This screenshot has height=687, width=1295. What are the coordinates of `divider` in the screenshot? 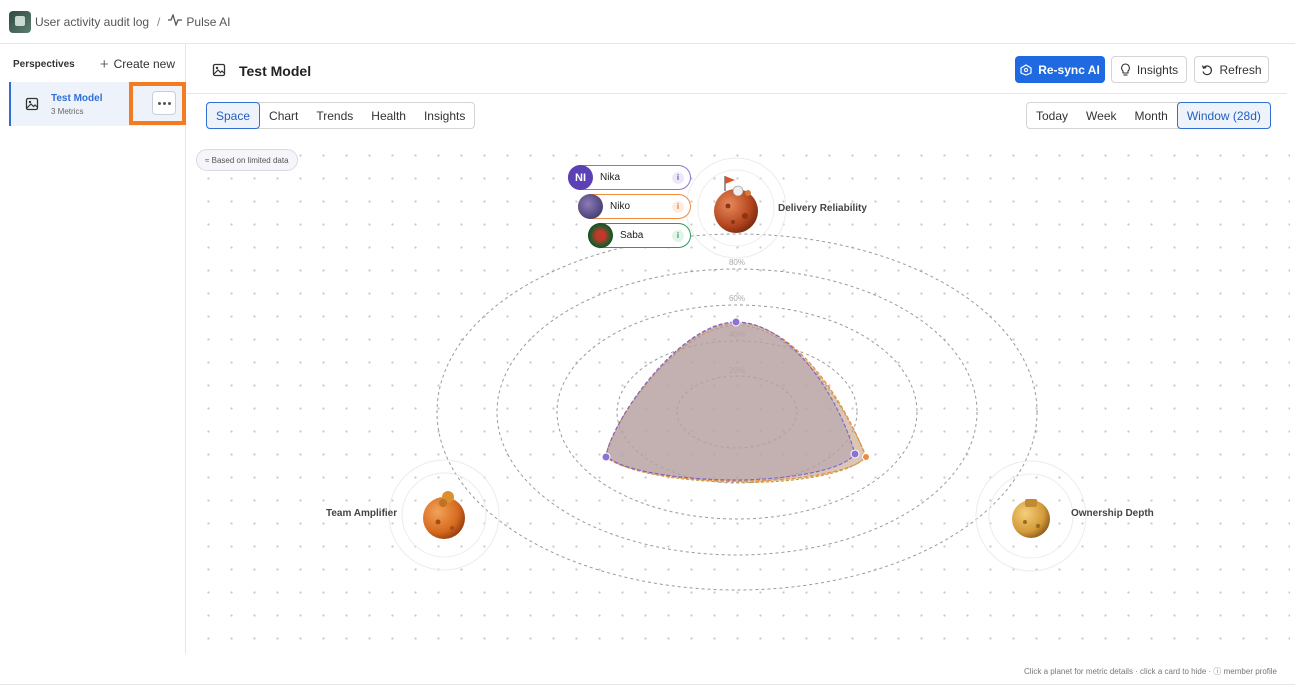 It's located at (647, 684).